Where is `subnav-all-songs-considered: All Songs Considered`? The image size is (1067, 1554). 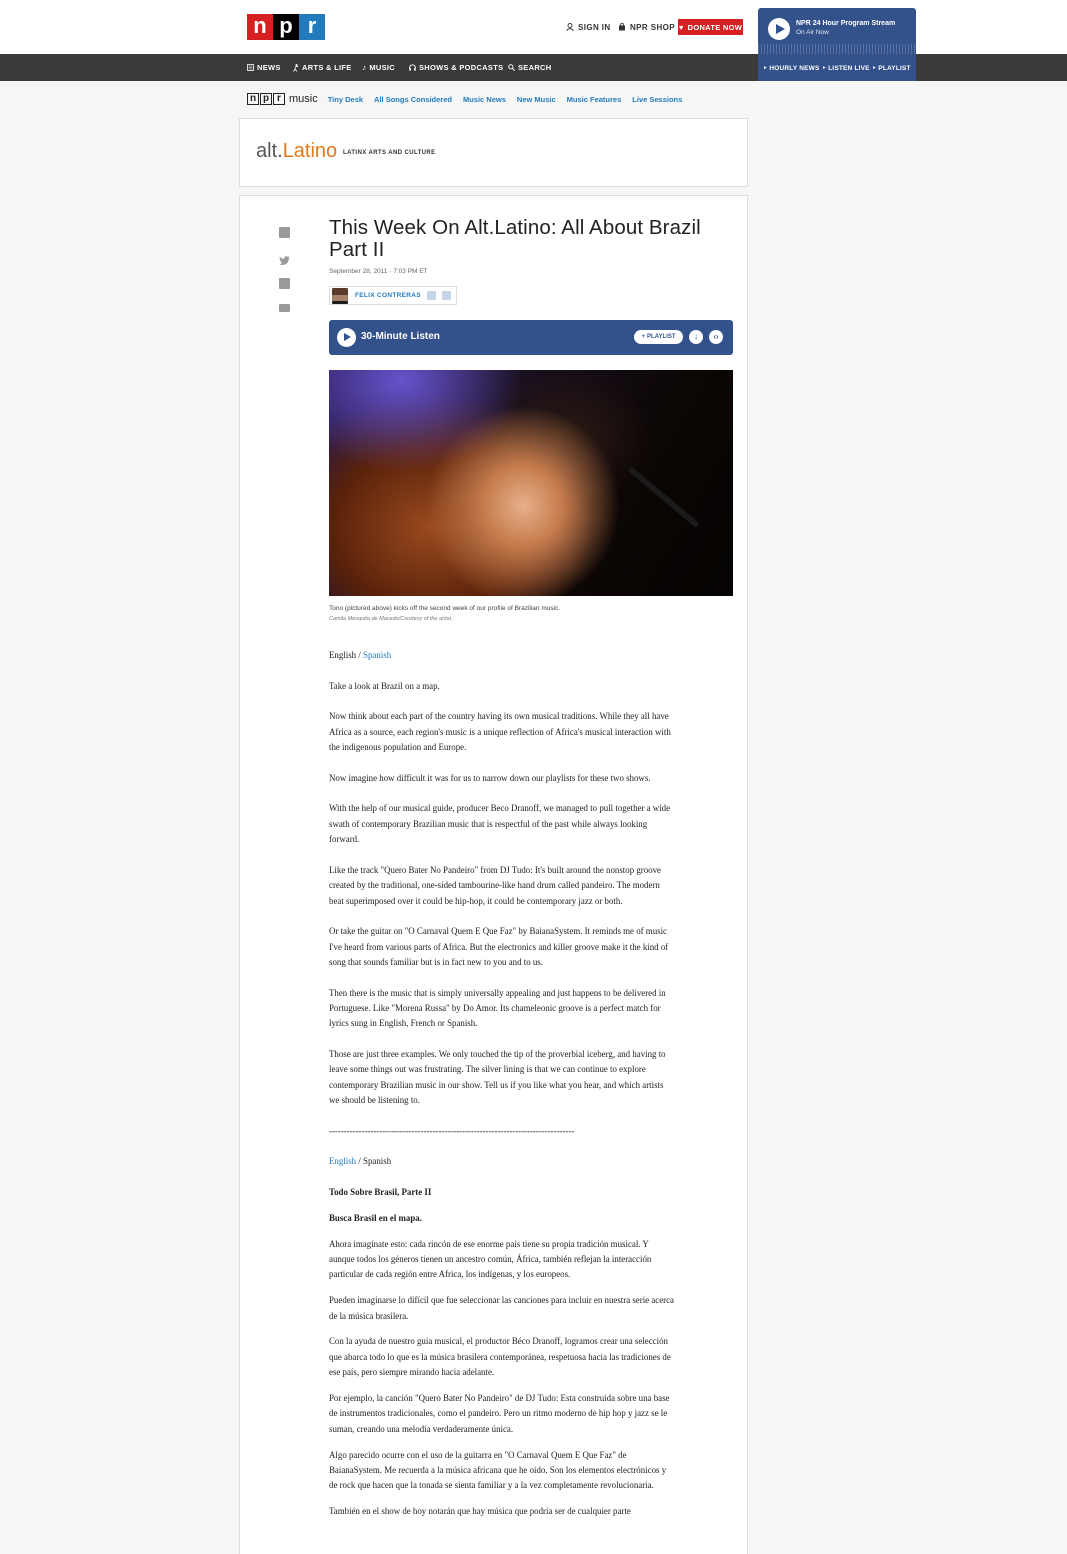
subnav-all-songs-considered: All Songs Considered is located at coordinates (413, 99).